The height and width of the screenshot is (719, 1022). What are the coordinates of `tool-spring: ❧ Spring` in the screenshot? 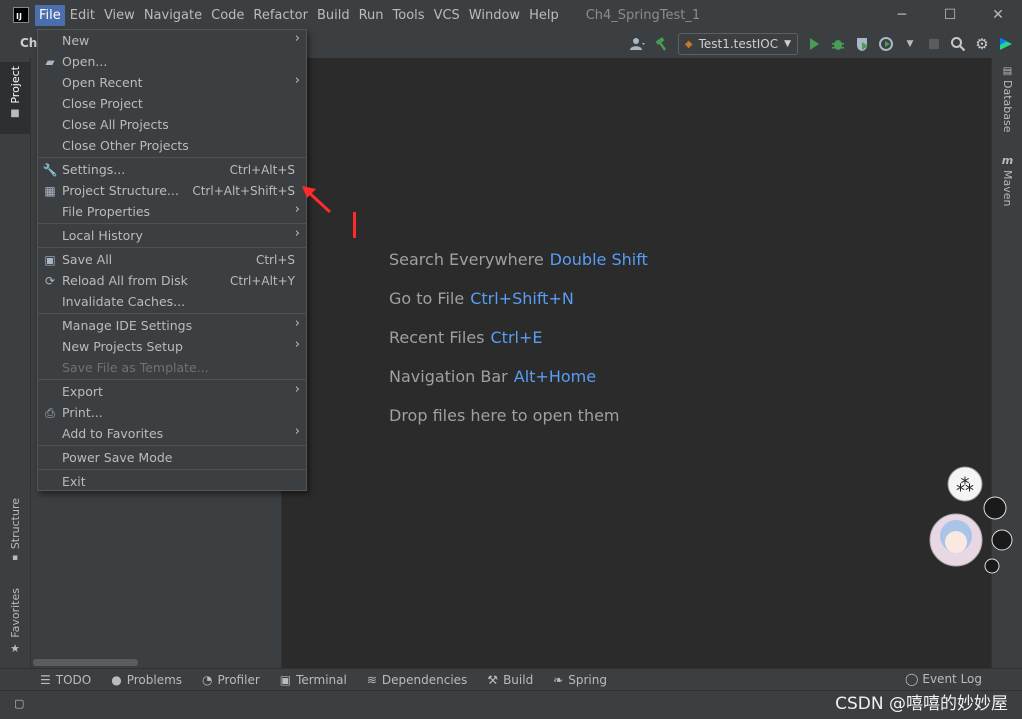 It's located at (580, 680).